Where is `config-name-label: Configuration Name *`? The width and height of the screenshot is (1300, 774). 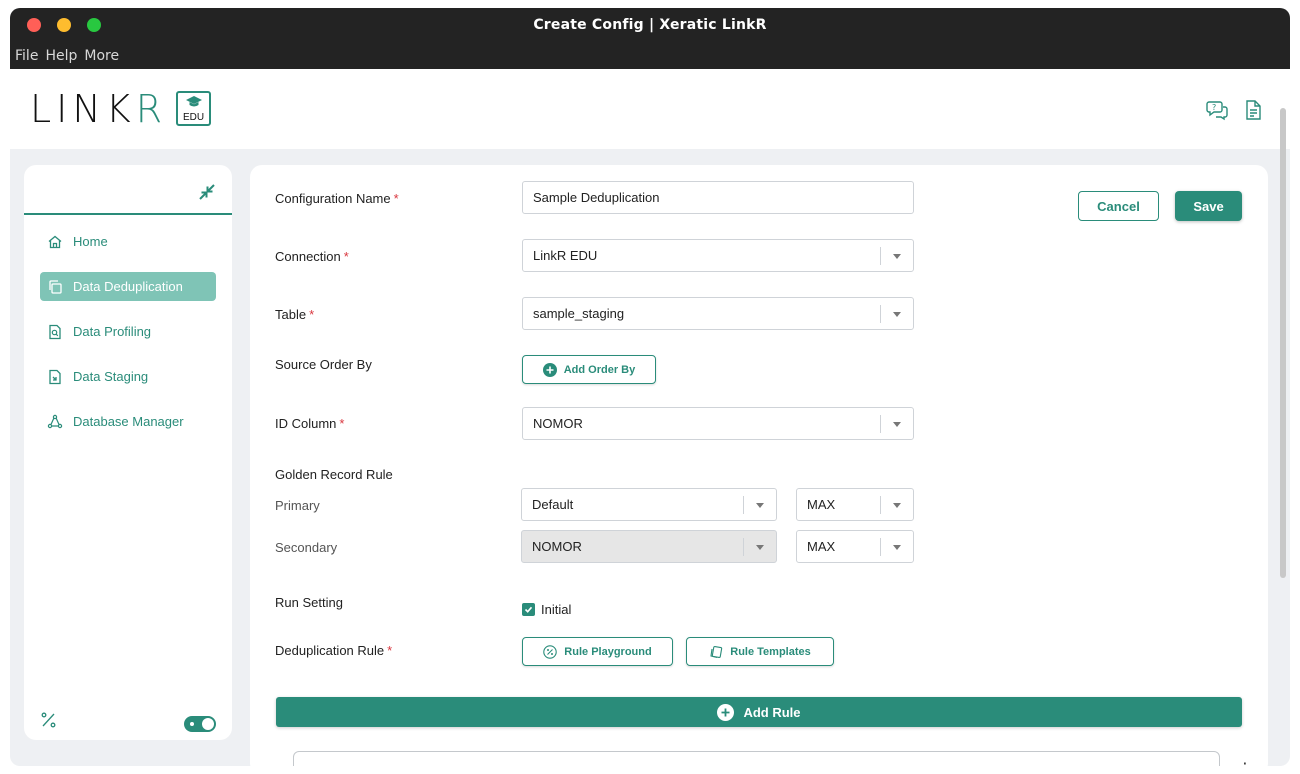
config-name-label: Configuration Name * is located at coordinates (337, 198).